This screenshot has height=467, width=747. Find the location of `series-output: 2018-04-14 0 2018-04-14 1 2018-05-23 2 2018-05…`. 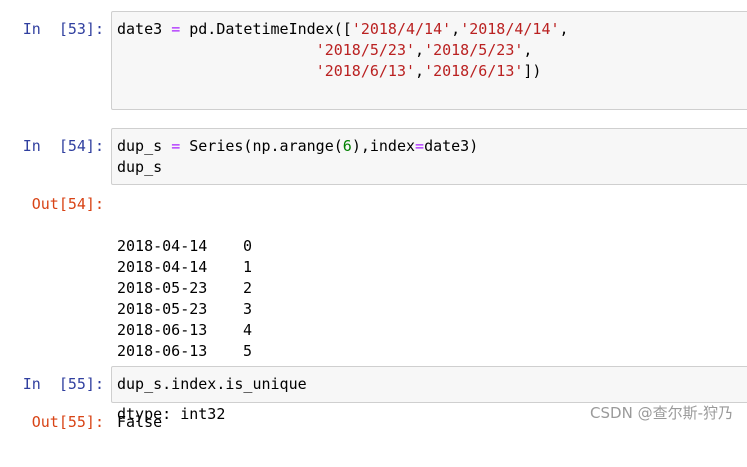

series-output: 2018-04-14 0 2018-04-14 1 2018-05-23 2 2018-05… is located at coordinates (184, 299).